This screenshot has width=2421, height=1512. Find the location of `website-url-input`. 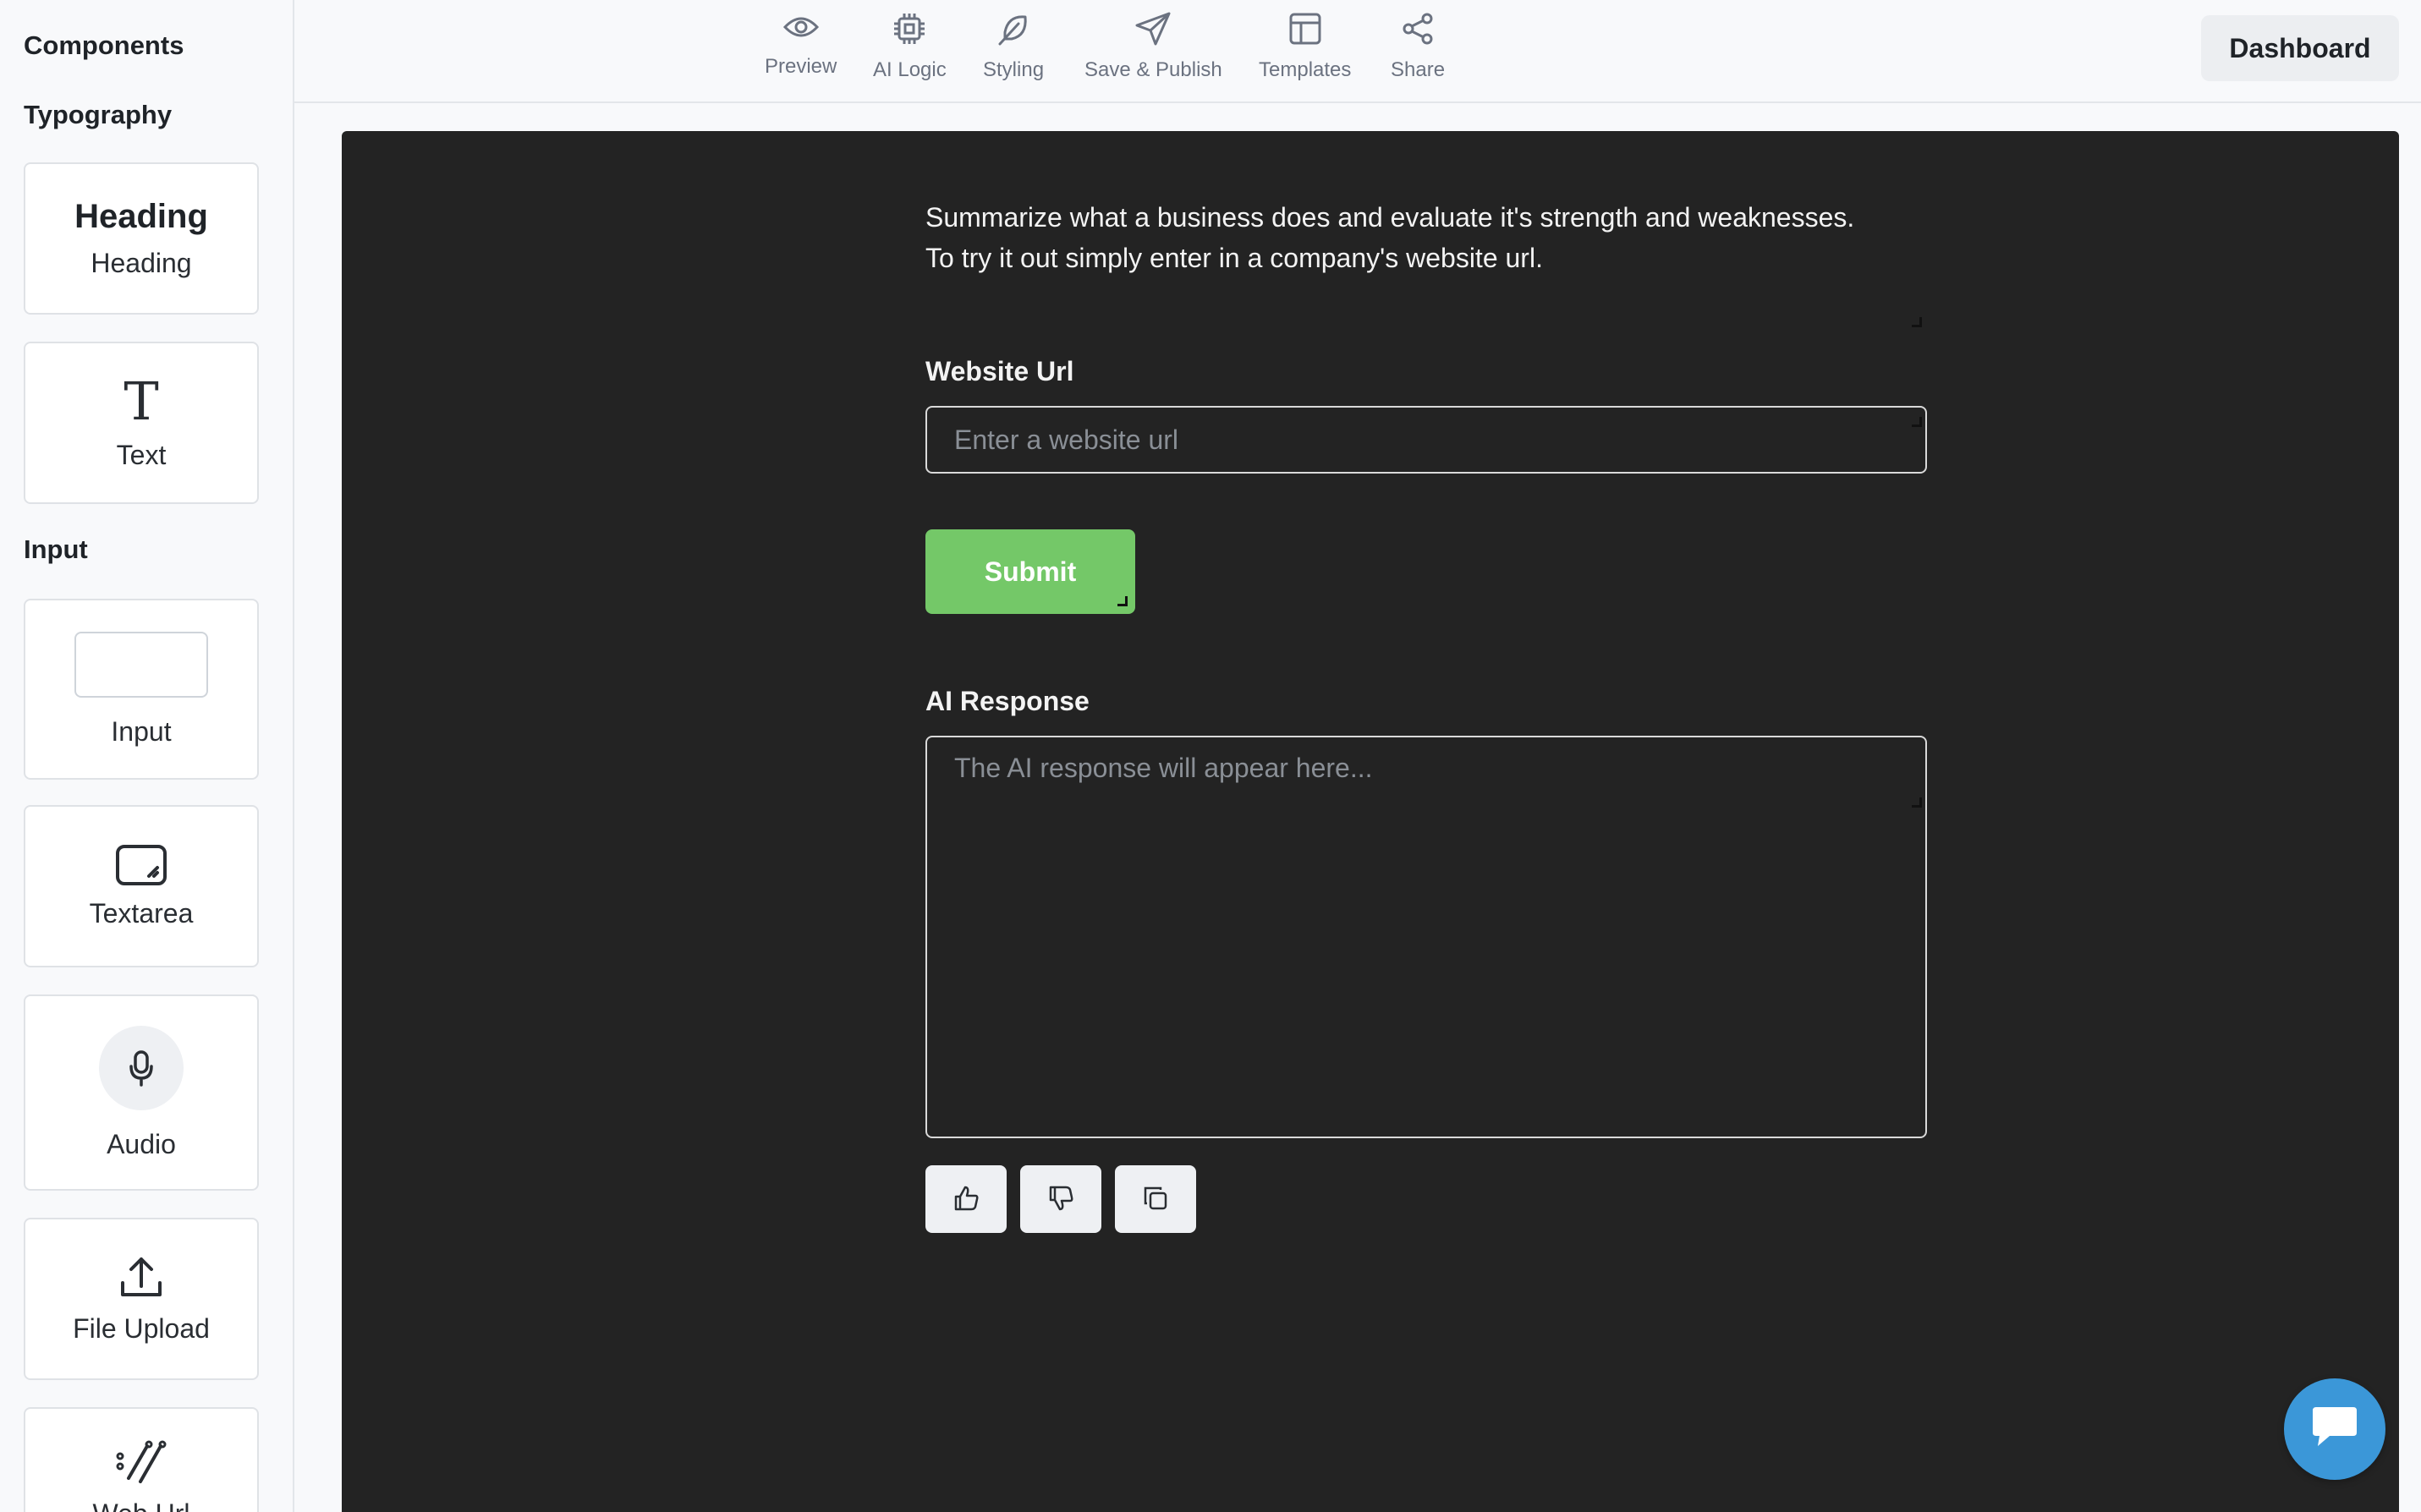

website-url-input is located at coordinates (1426, 440).